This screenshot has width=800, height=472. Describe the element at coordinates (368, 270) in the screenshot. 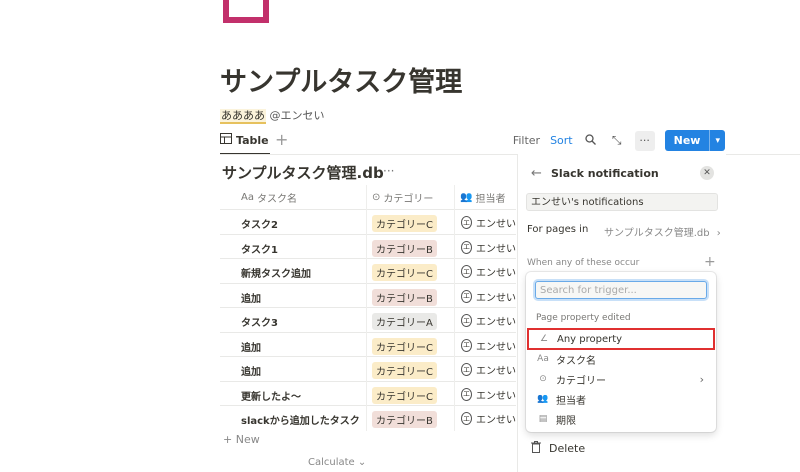

I see `table-row: 新規タスク追加 カテゴリーC エエンせい` at that location.